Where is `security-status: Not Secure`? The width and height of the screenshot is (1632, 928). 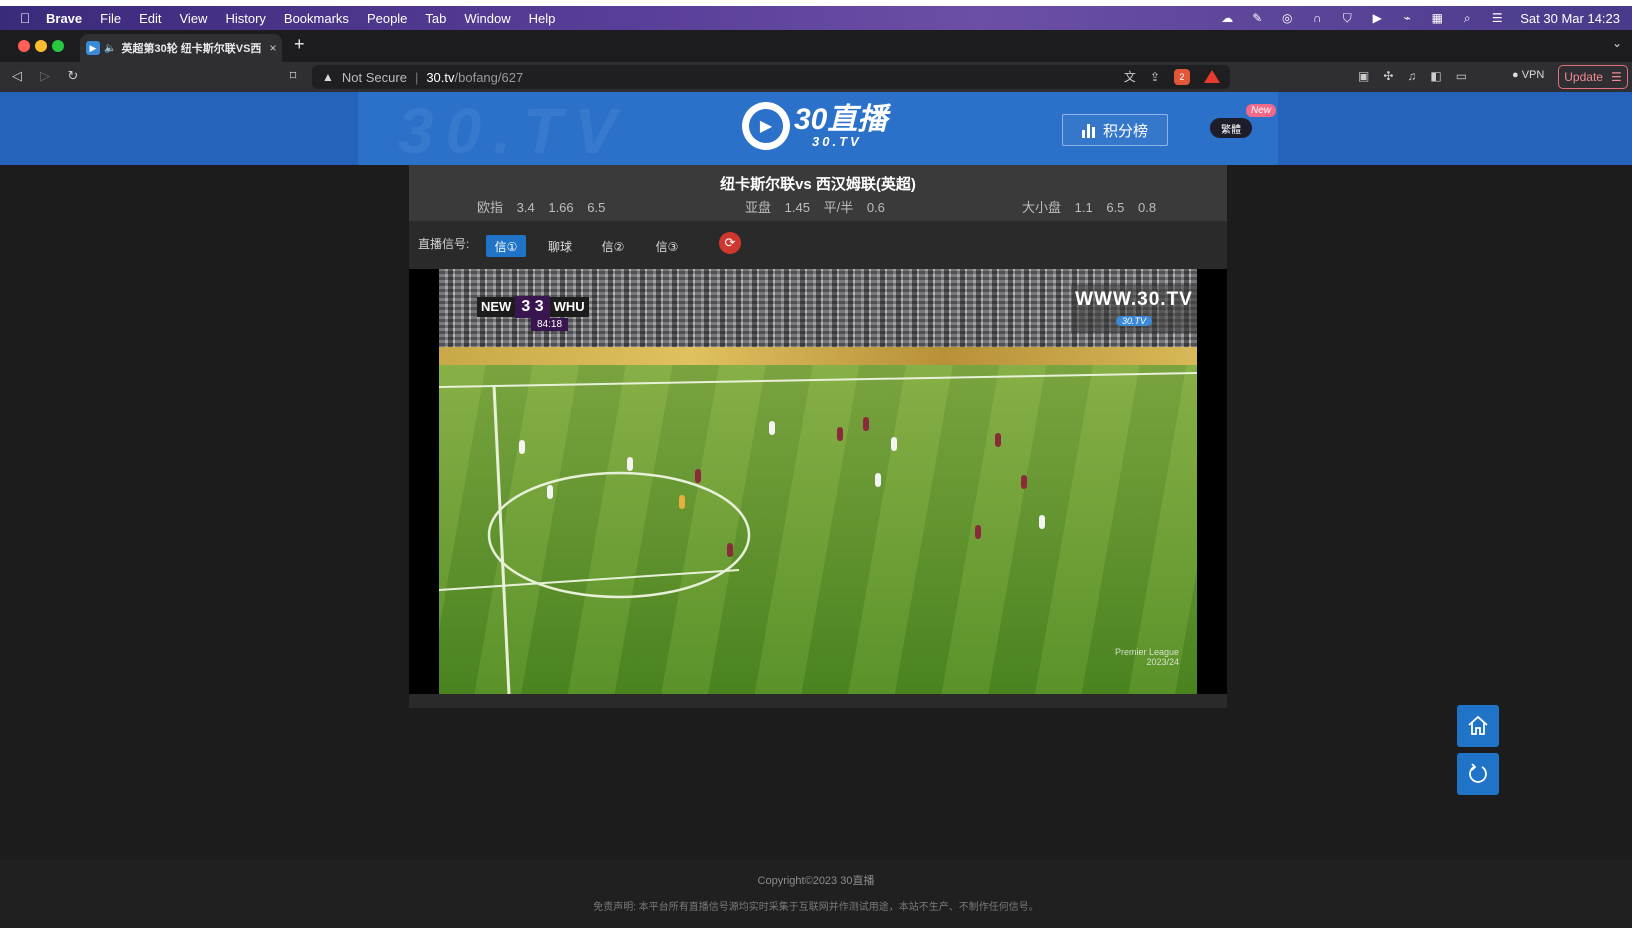 security-status: Not Secure is located at coordinates (374, 77).